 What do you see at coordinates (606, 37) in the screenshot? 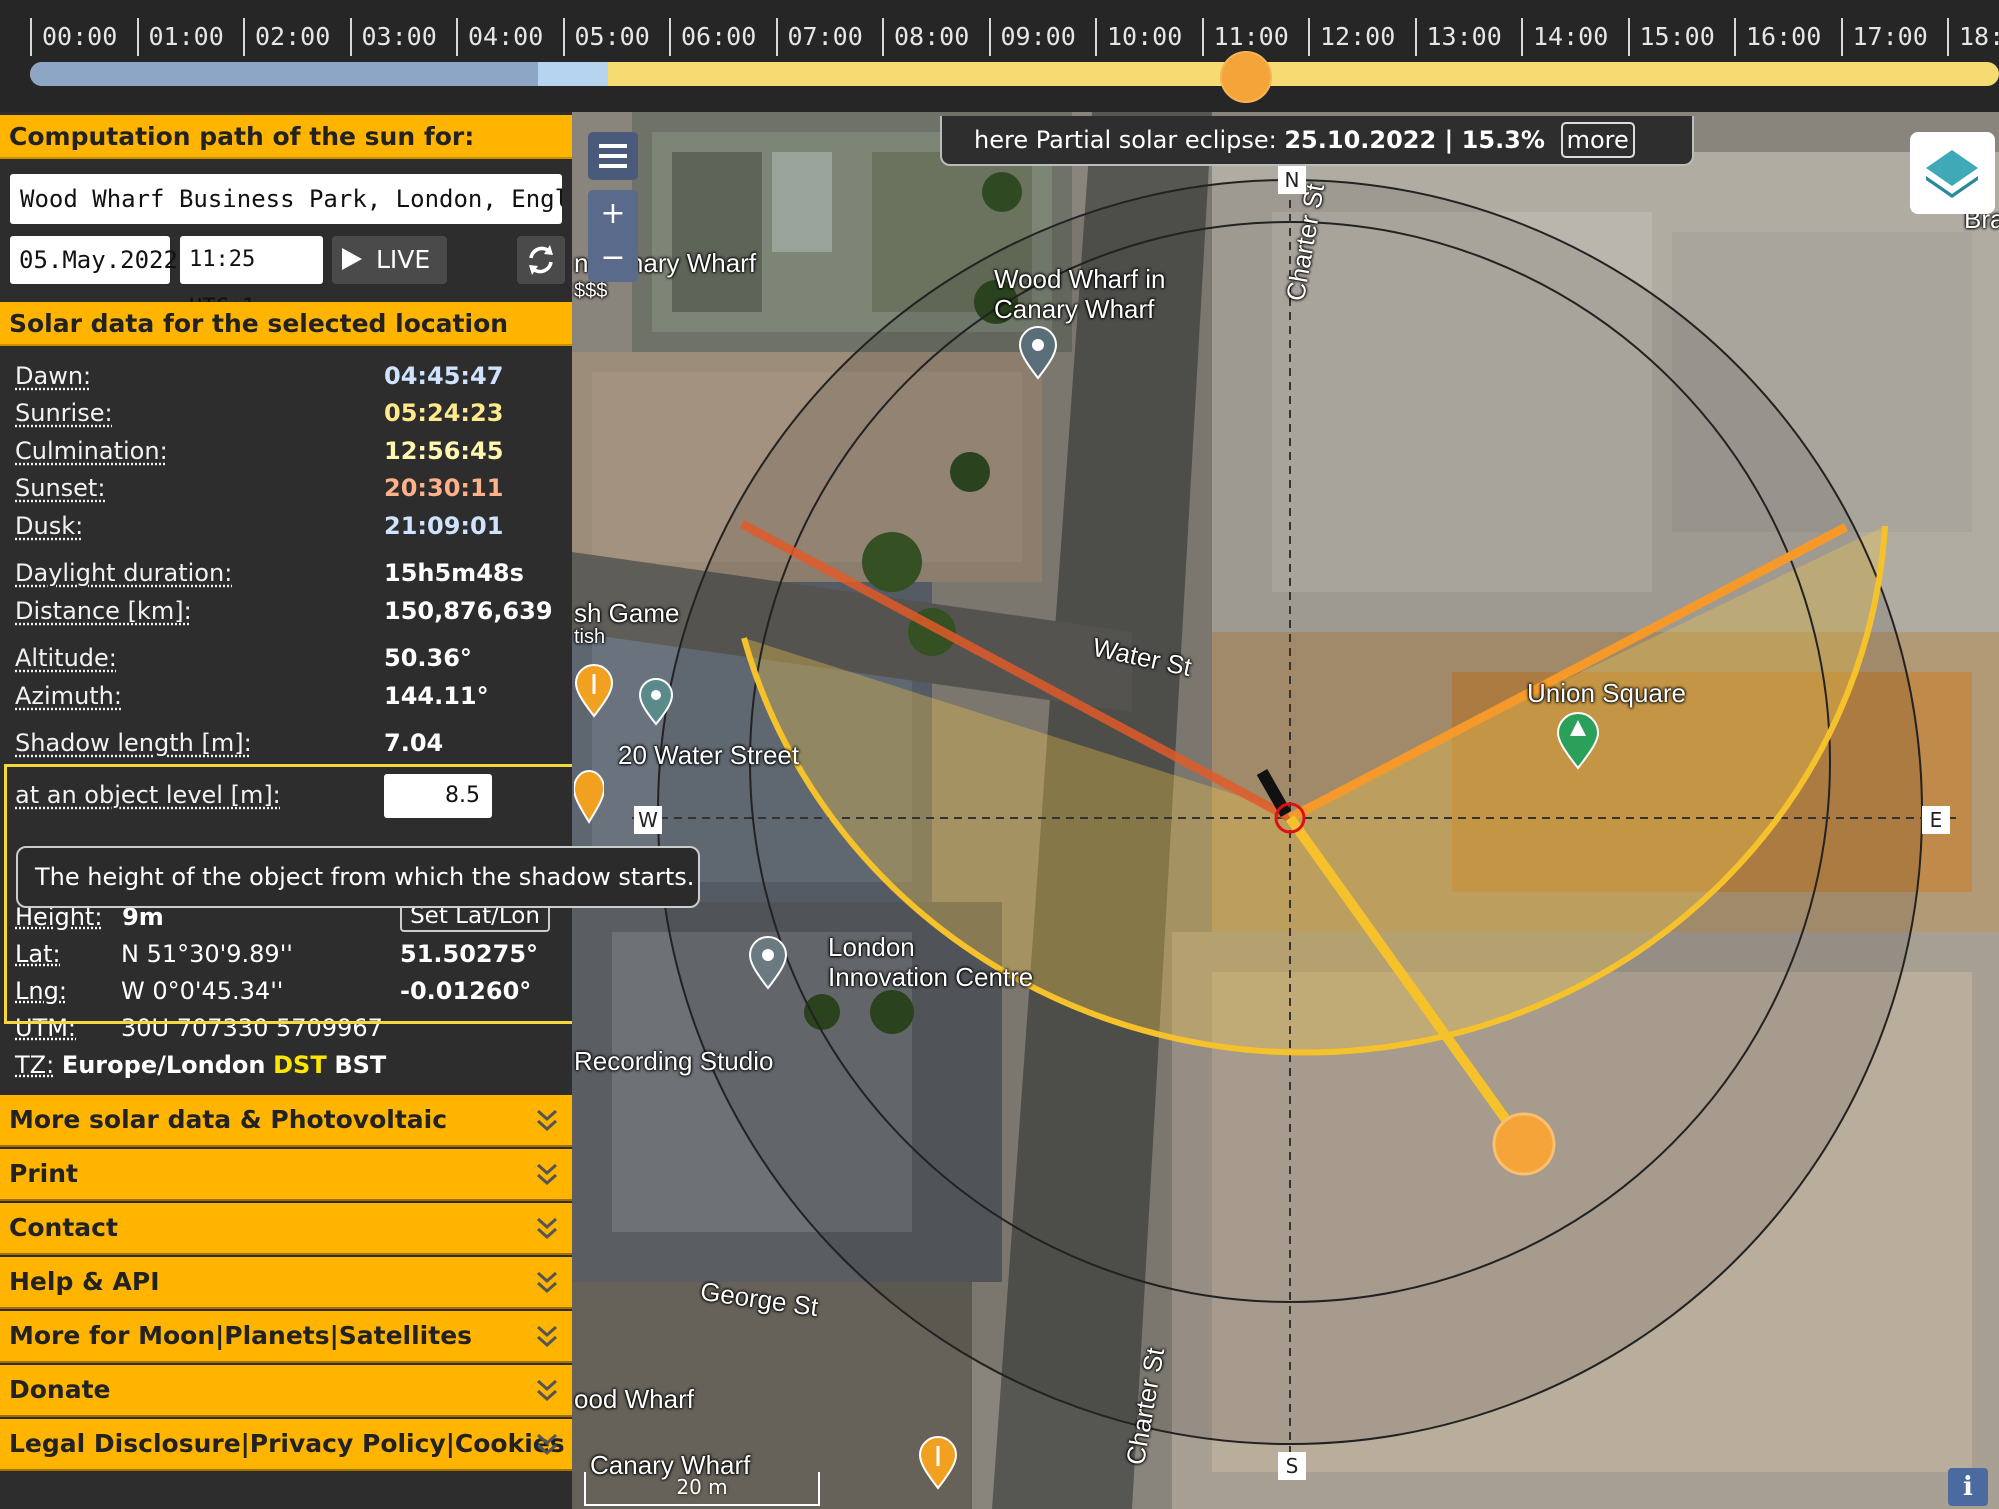
I see `timeline-hour-label: 05:00` at bounding box center [606, 37].